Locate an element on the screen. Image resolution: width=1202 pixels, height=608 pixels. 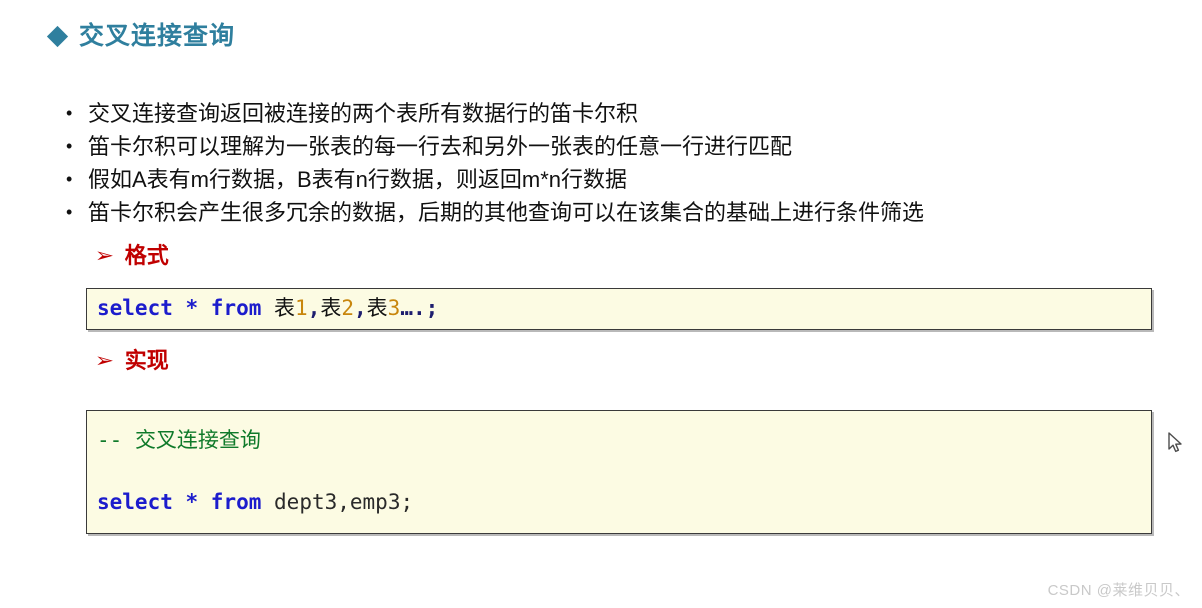
sql-table-3-num: 3 is located at coordinates (394, 308).